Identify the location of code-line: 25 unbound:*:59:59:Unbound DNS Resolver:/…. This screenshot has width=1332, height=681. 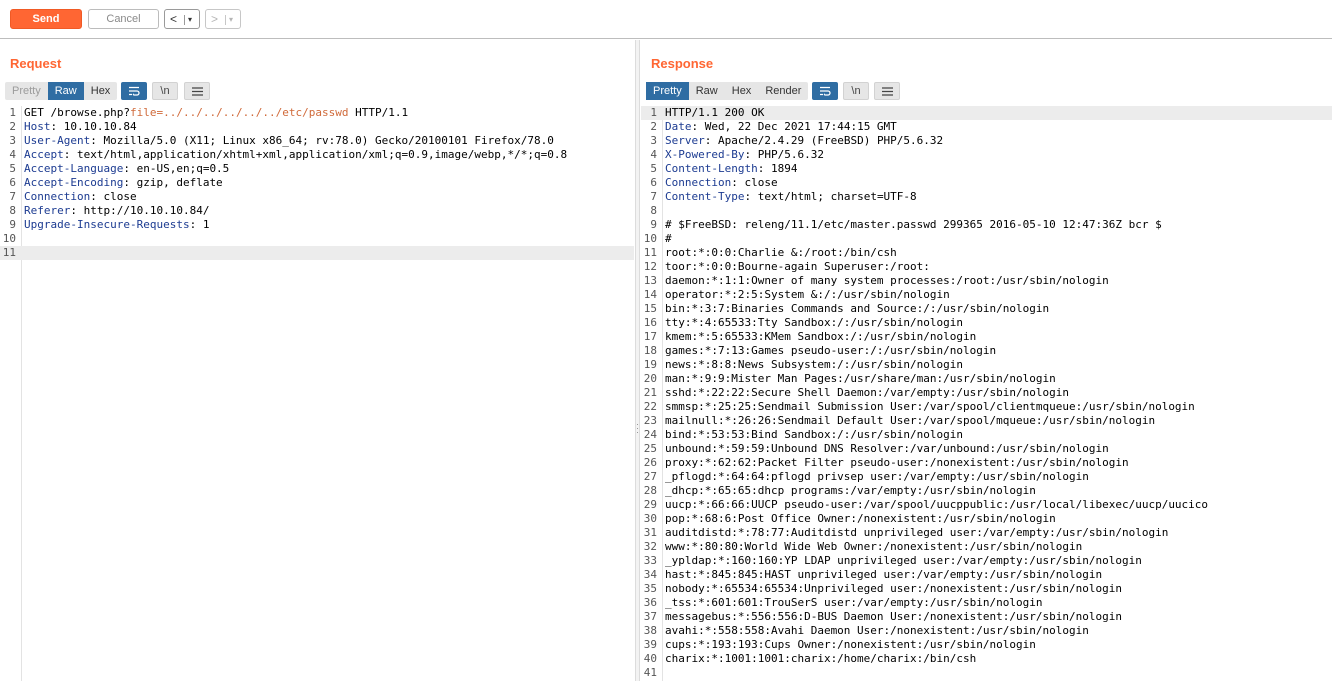
(986, 449).